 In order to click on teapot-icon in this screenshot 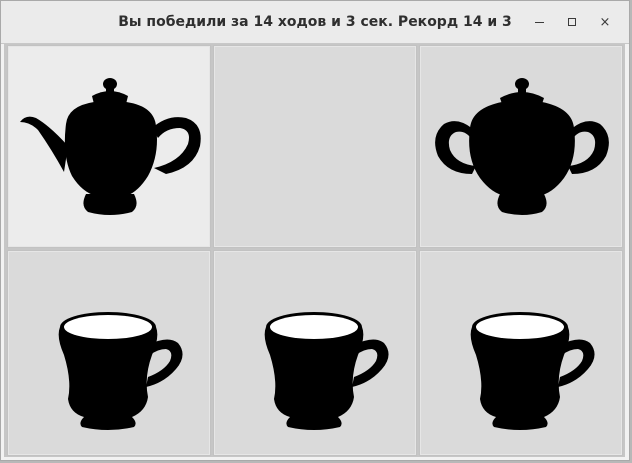, I will do `click(110, 146)`.